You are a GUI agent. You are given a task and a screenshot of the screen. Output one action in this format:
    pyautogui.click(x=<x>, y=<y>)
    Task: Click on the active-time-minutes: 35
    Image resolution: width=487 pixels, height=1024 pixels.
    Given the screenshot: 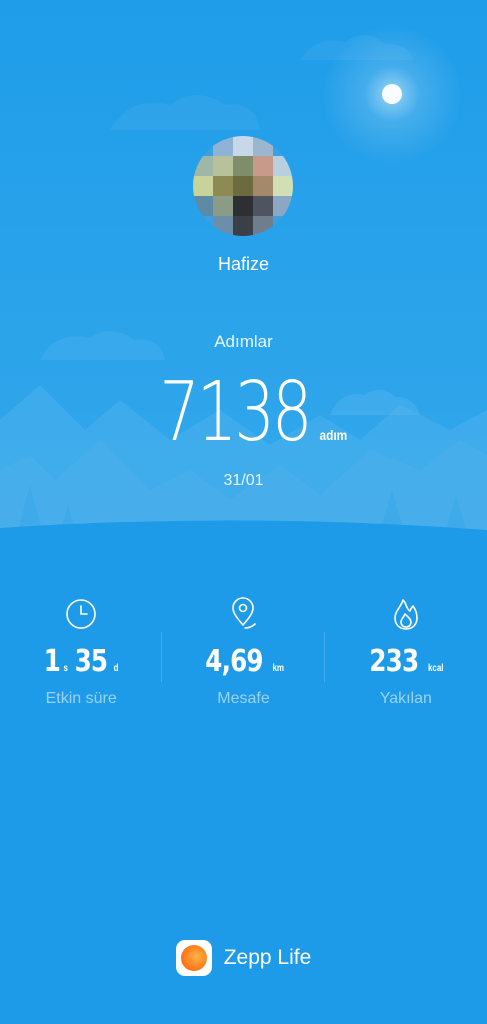 What is the action you would take?
    pyautogui.click(x=91, y=661)
    